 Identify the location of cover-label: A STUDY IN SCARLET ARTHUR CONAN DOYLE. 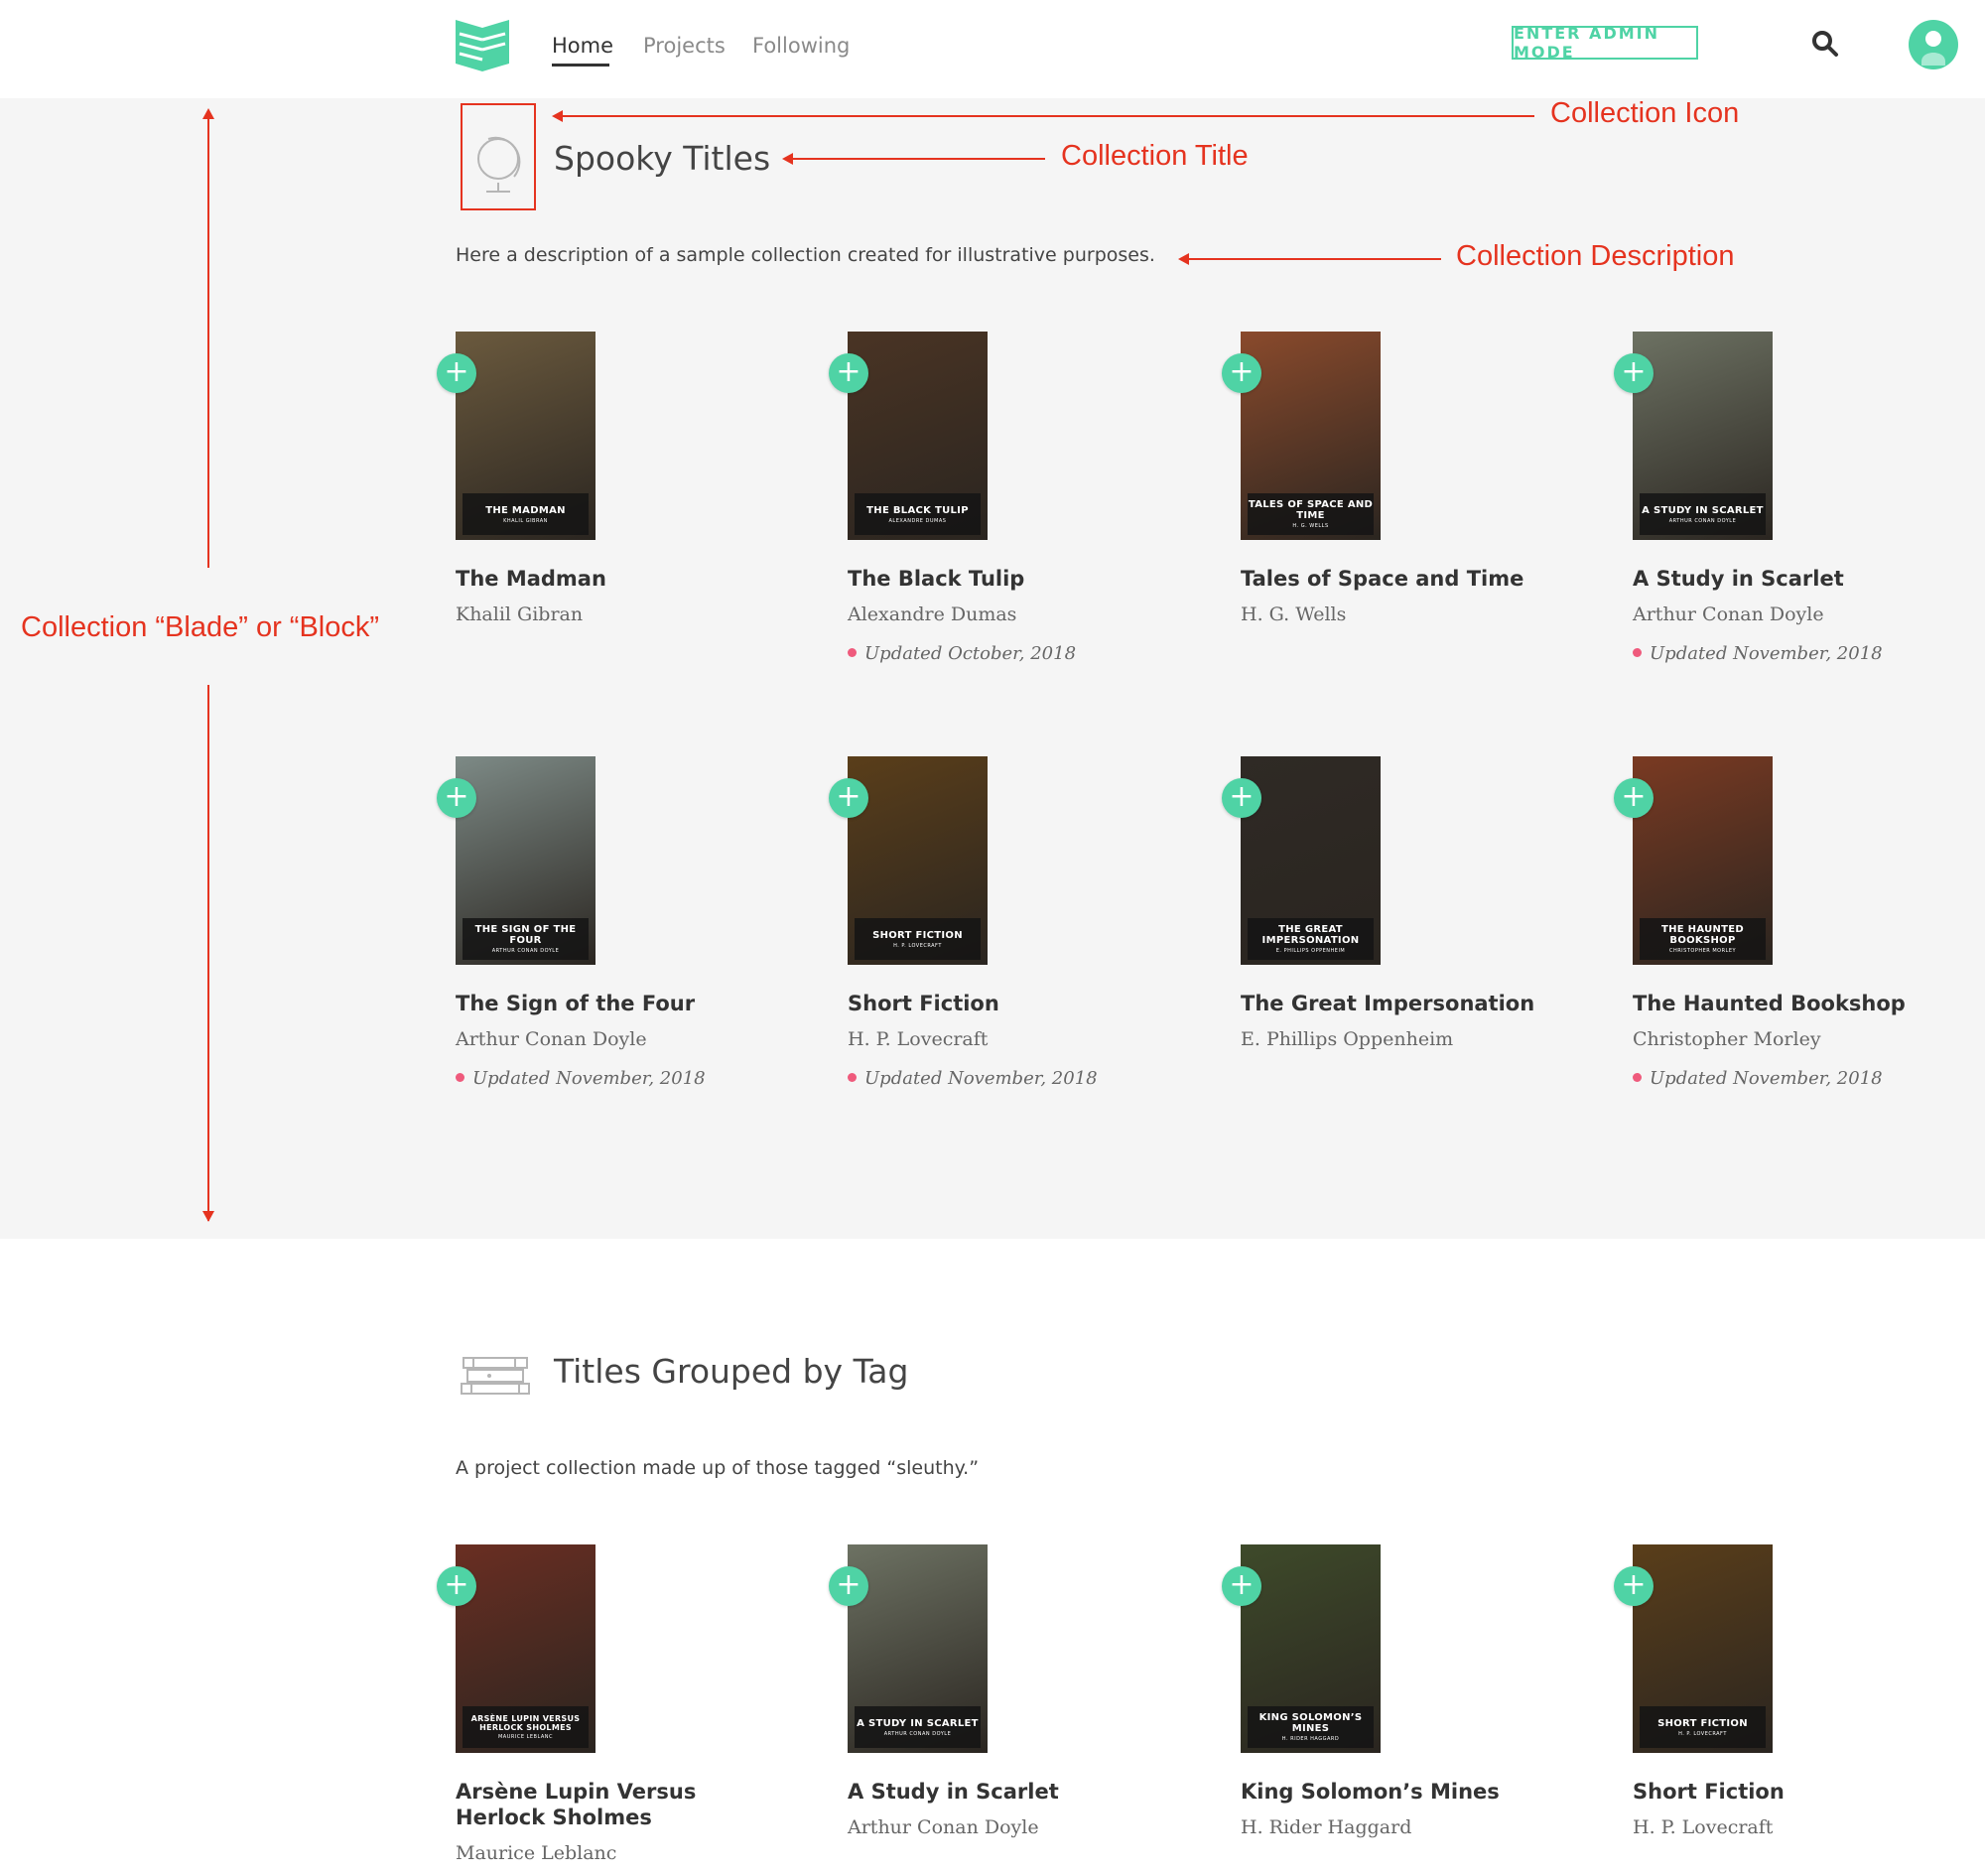
(1703, 514).